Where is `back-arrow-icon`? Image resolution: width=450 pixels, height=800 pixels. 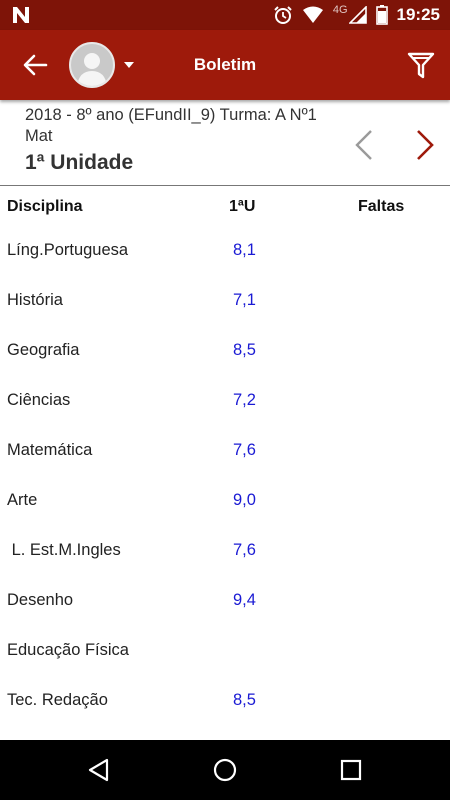 back-arrow-icon is located at coordinates (35, 65).